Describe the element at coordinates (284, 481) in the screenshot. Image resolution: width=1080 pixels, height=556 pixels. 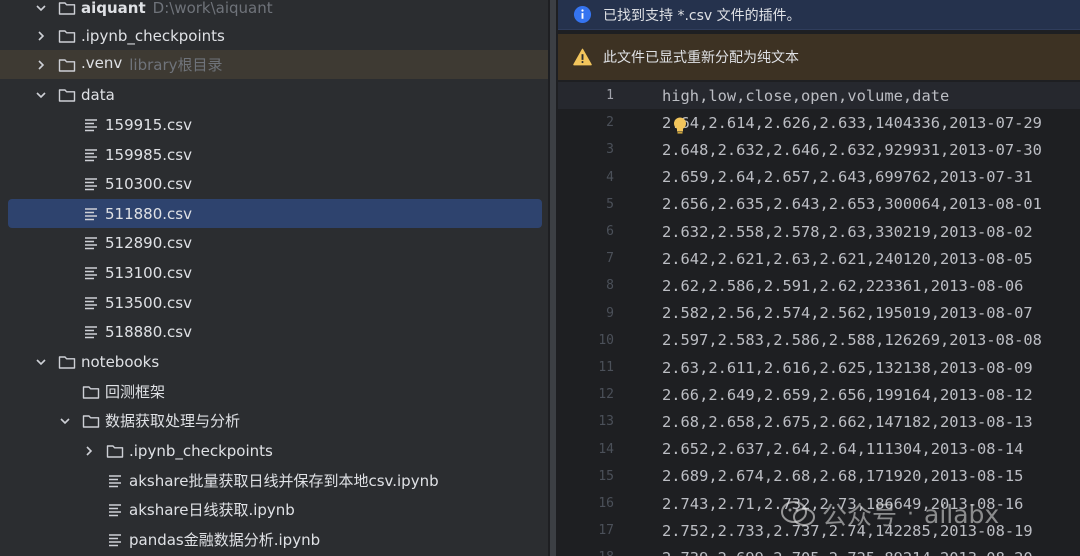
I see `tree-item-label: akshare批量获取日线并保存到本地csv.ipynb` at that location.